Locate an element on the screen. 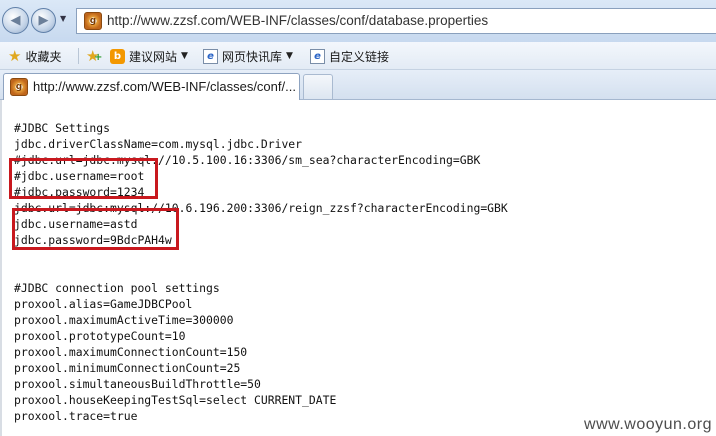  forward-arrow-icon: ▶ is located at coordinates (43, 20).